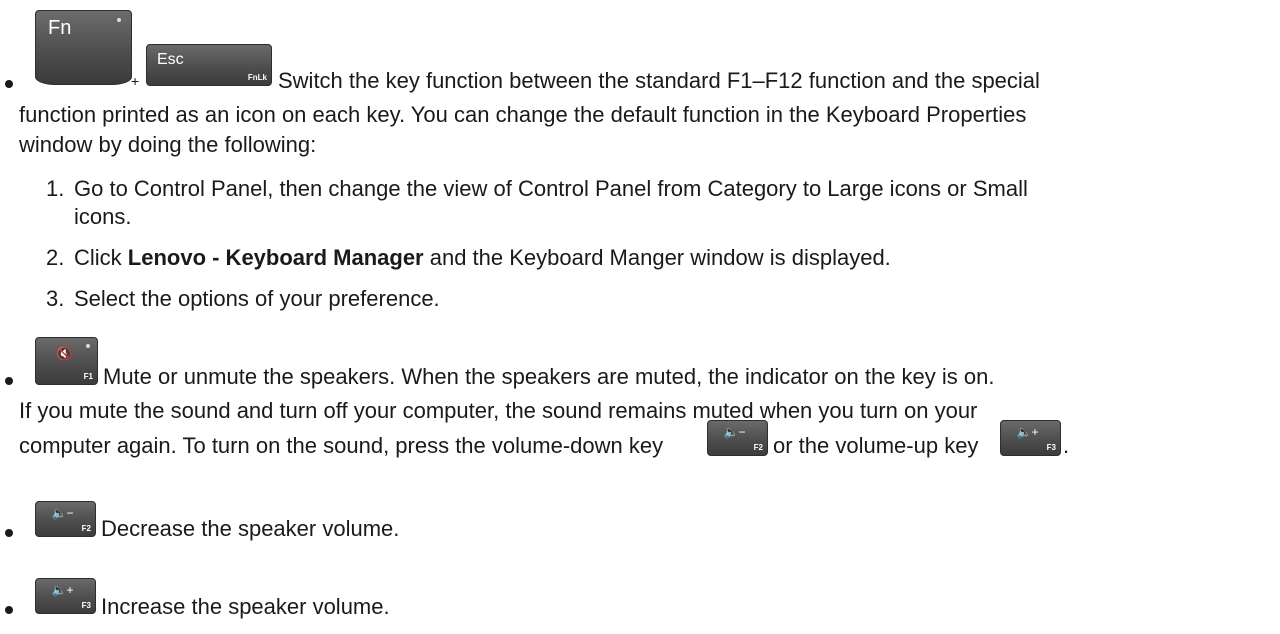 Image resolution: width=1280 pixels, height=634 pixels. What do you see at coordinates (168, 144) in the screenshot?
I see `fnlock-text-line3: window by doing the following:` at bounding box center [168, 144].